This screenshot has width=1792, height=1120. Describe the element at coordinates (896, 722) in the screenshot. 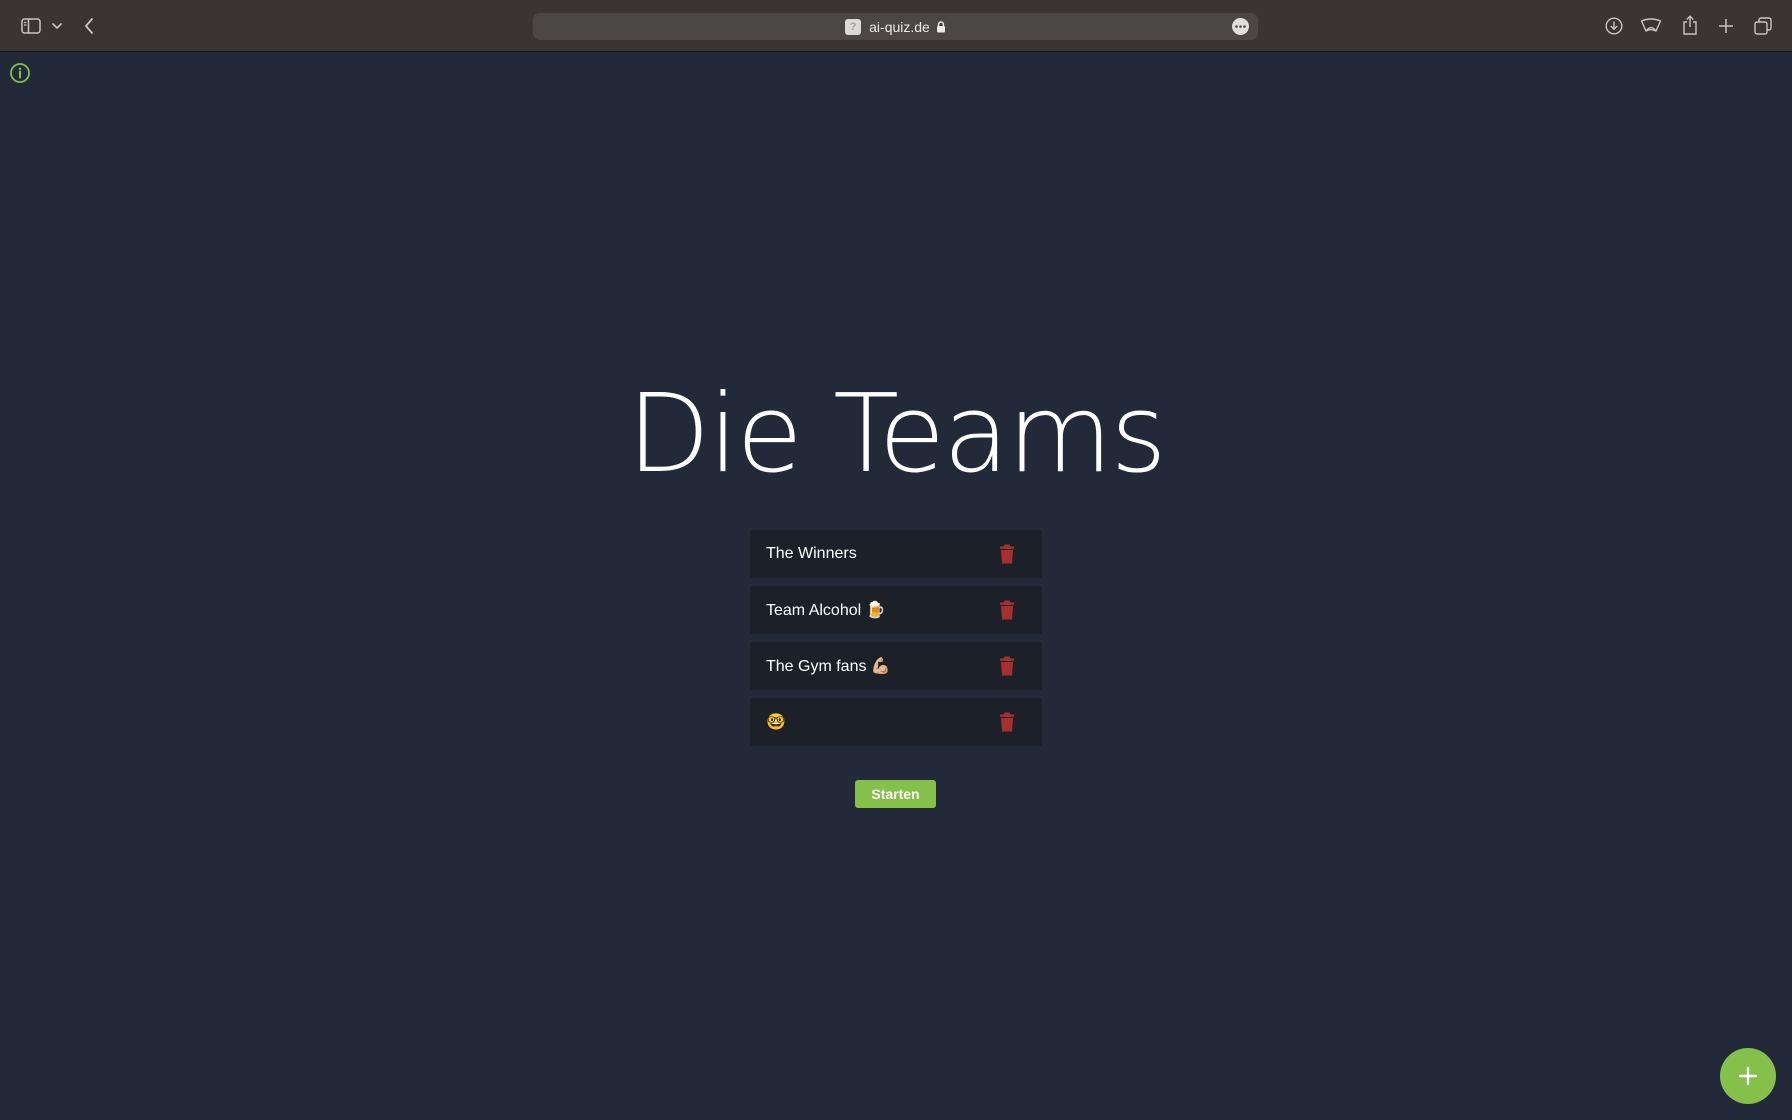

I see `team-row: 🤓` at that location.